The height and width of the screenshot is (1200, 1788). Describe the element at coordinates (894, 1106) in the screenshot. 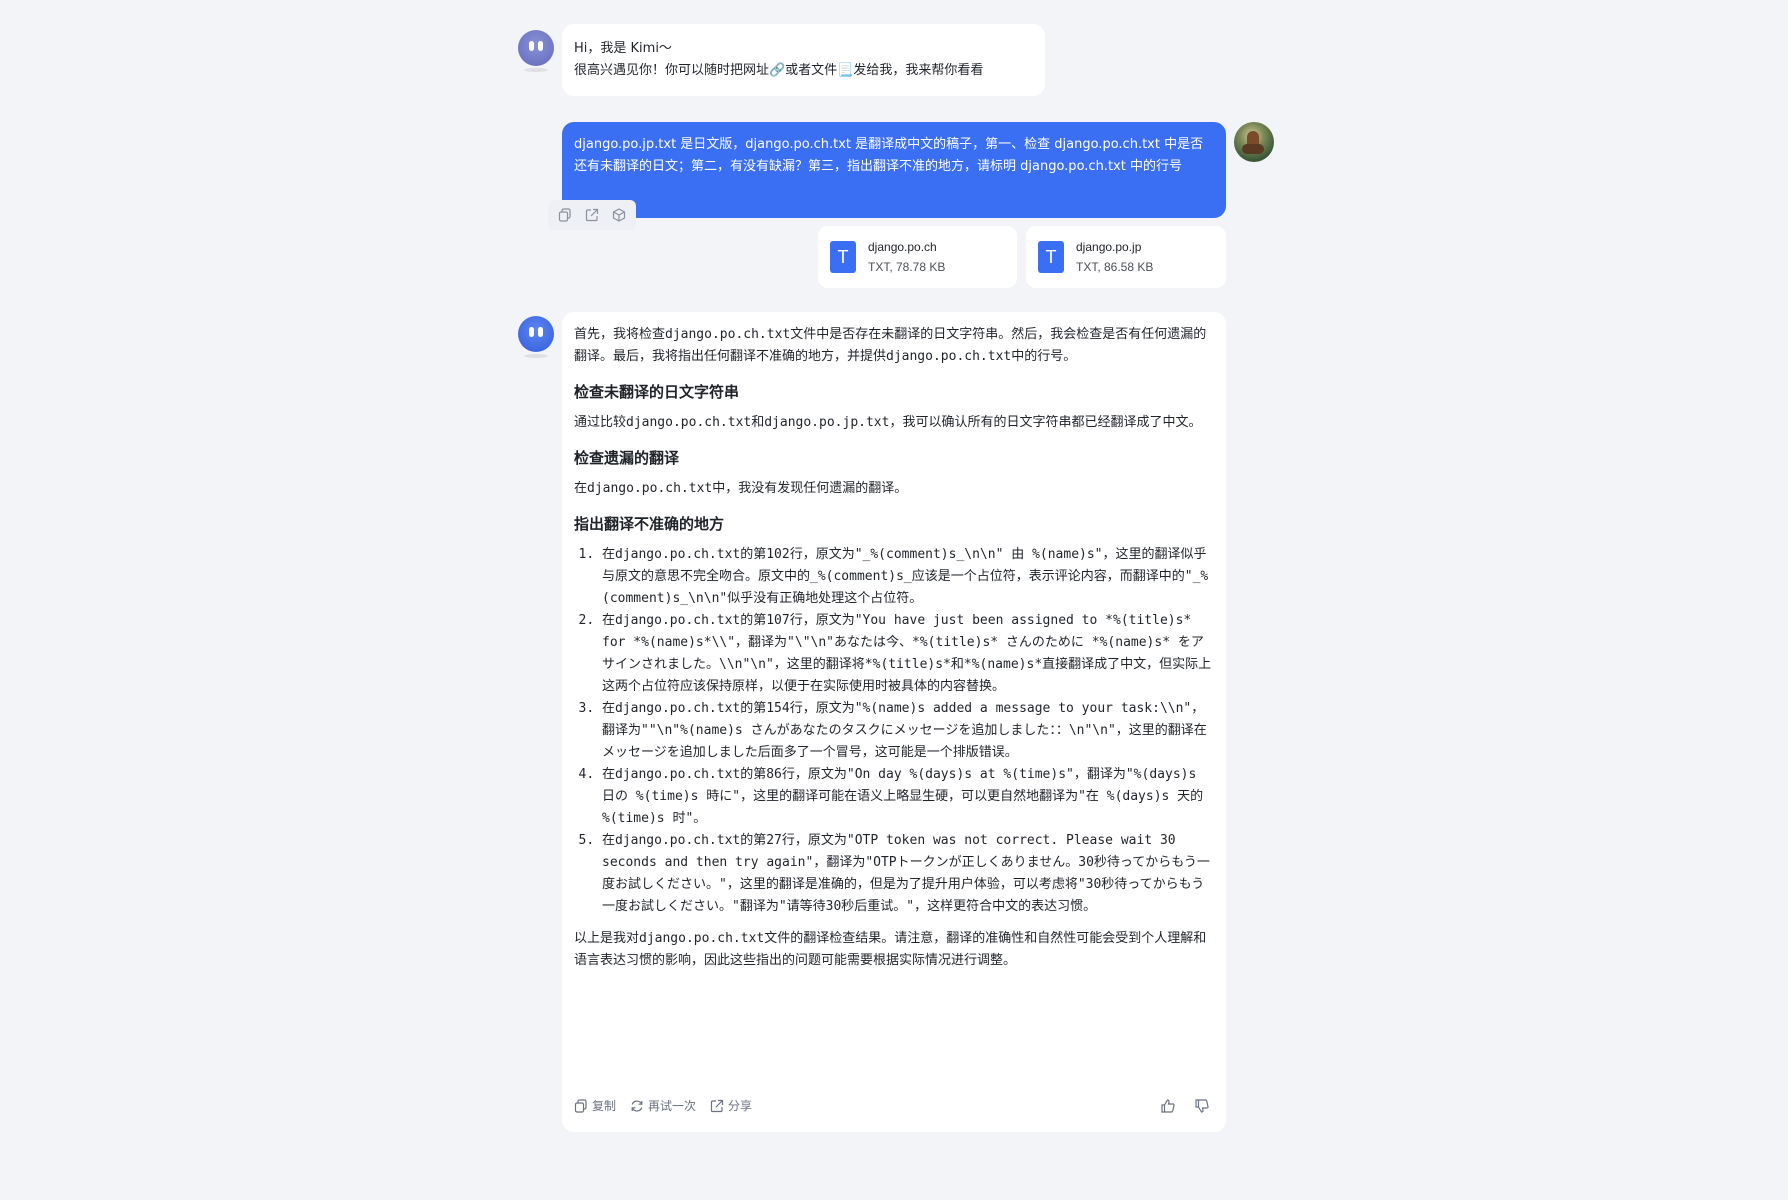

I see `answer-actions: 复制 再试一次 分享` at that location.